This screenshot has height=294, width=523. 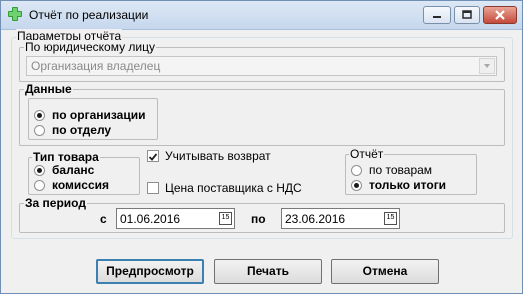 I want to click on checkbox-supplier-price-vat, so click(x=153, y=188).